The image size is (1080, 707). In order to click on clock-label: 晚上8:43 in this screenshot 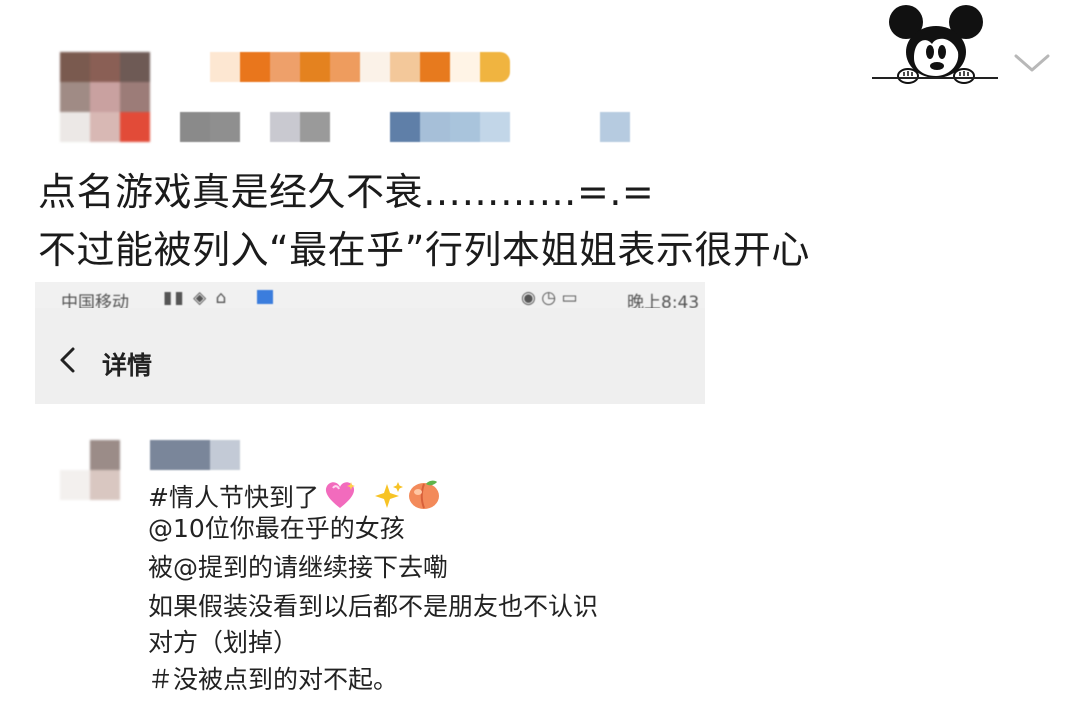, I will do `click(663, 300)`.